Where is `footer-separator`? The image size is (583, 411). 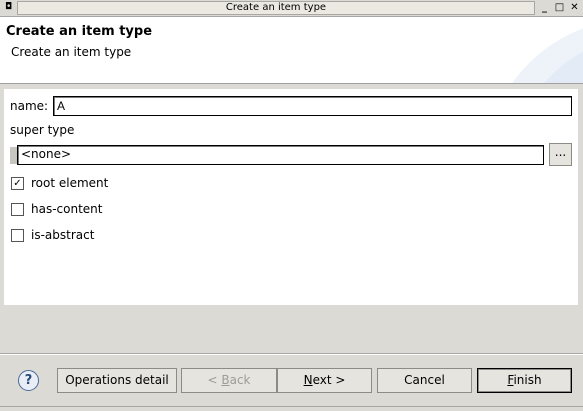
footer-separator is located at coordinates (291, 354).